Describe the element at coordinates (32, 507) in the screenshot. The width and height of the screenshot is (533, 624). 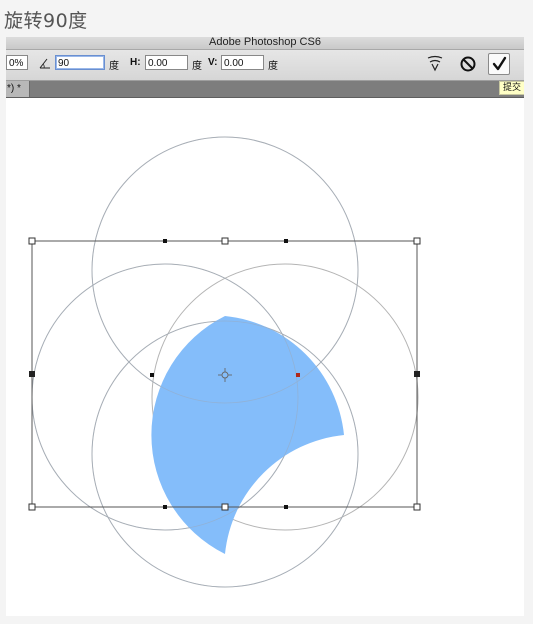
I see `handle-bottom-left` at that location.